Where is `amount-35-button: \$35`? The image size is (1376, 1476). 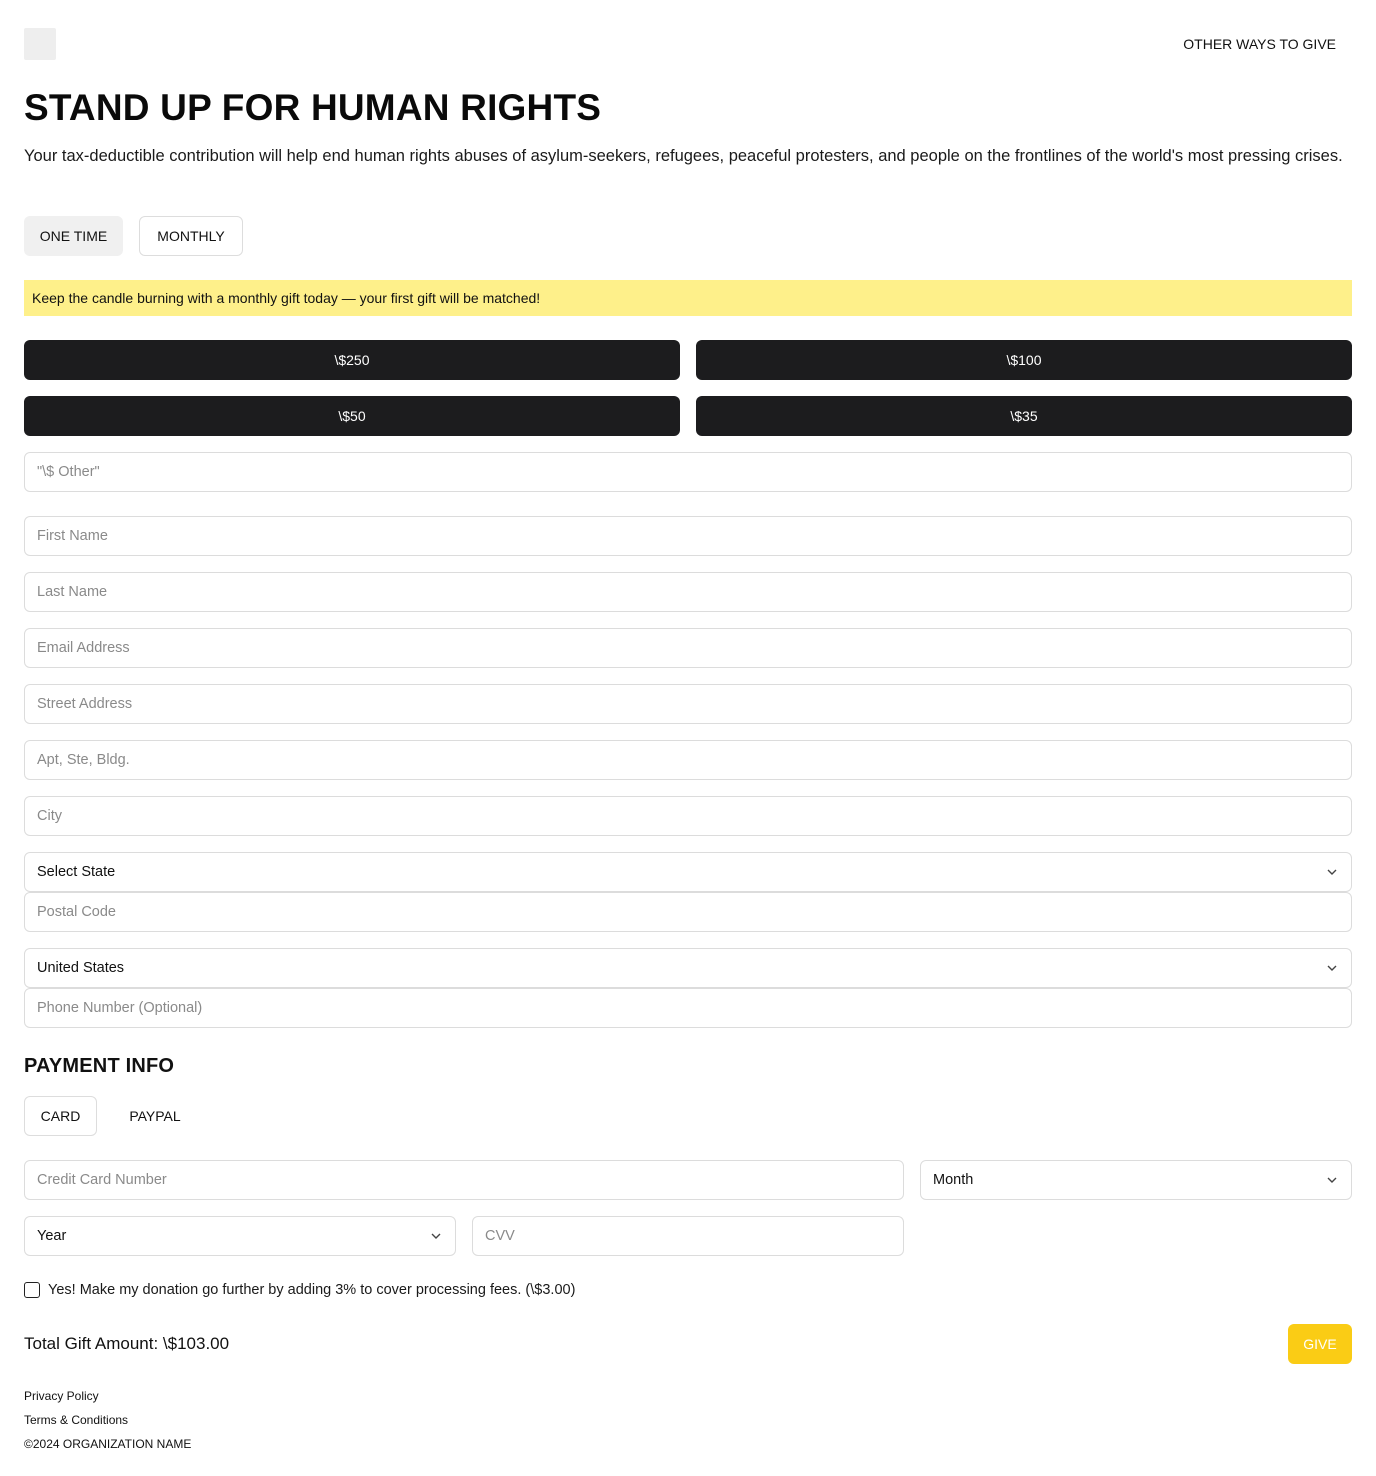 amount-35-button: \$35 is located at coordinates (1024, 416).